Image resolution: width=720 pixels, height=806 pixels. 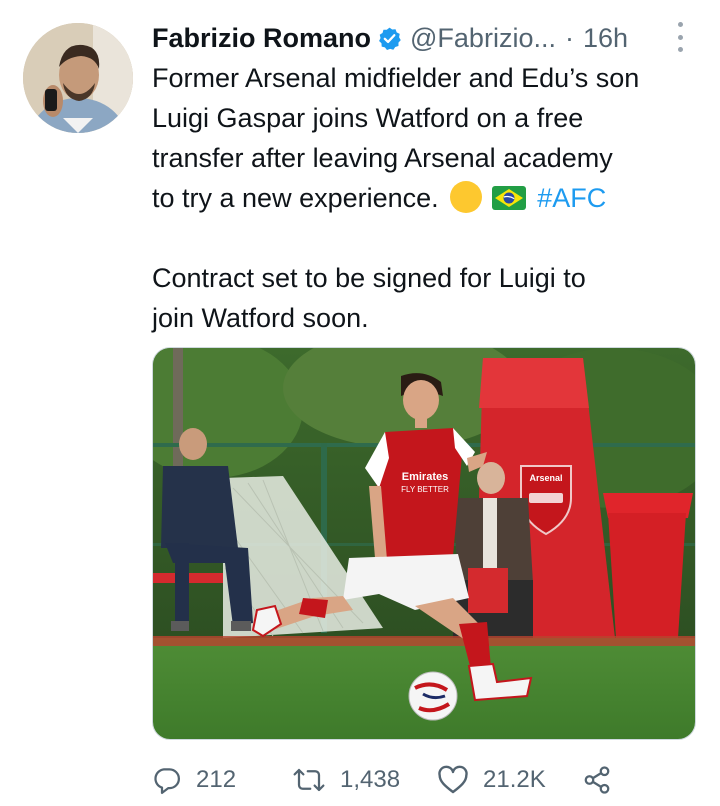 I want to click on tweet-text-line: to try a new experience. #AFC, so click(x=432, y=198).